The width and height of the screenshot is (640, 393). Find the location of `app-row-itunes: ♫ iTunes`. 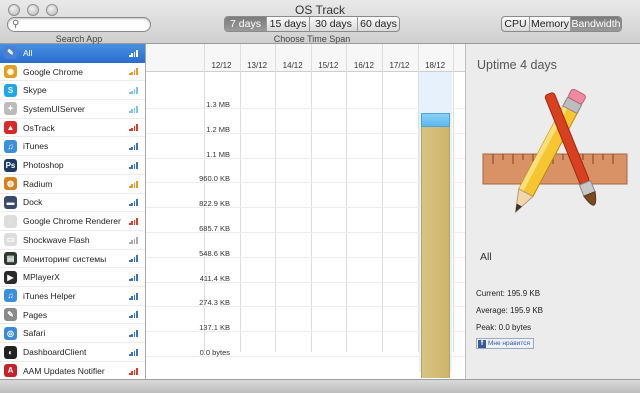

app-row-itunes: ♫ iTunes is located at coordinates (72, 147).